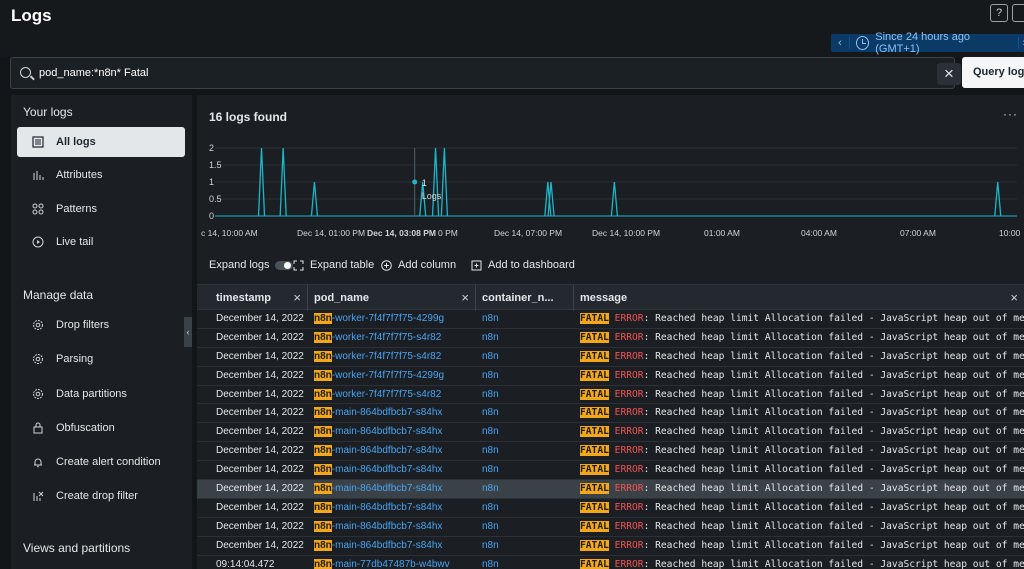 This screenshot has height=569, width=1024. Describe the element at coordinates (101, 394) in the screenshot. I see `sidebar-item-data-partitions: Data partitions` at that location.